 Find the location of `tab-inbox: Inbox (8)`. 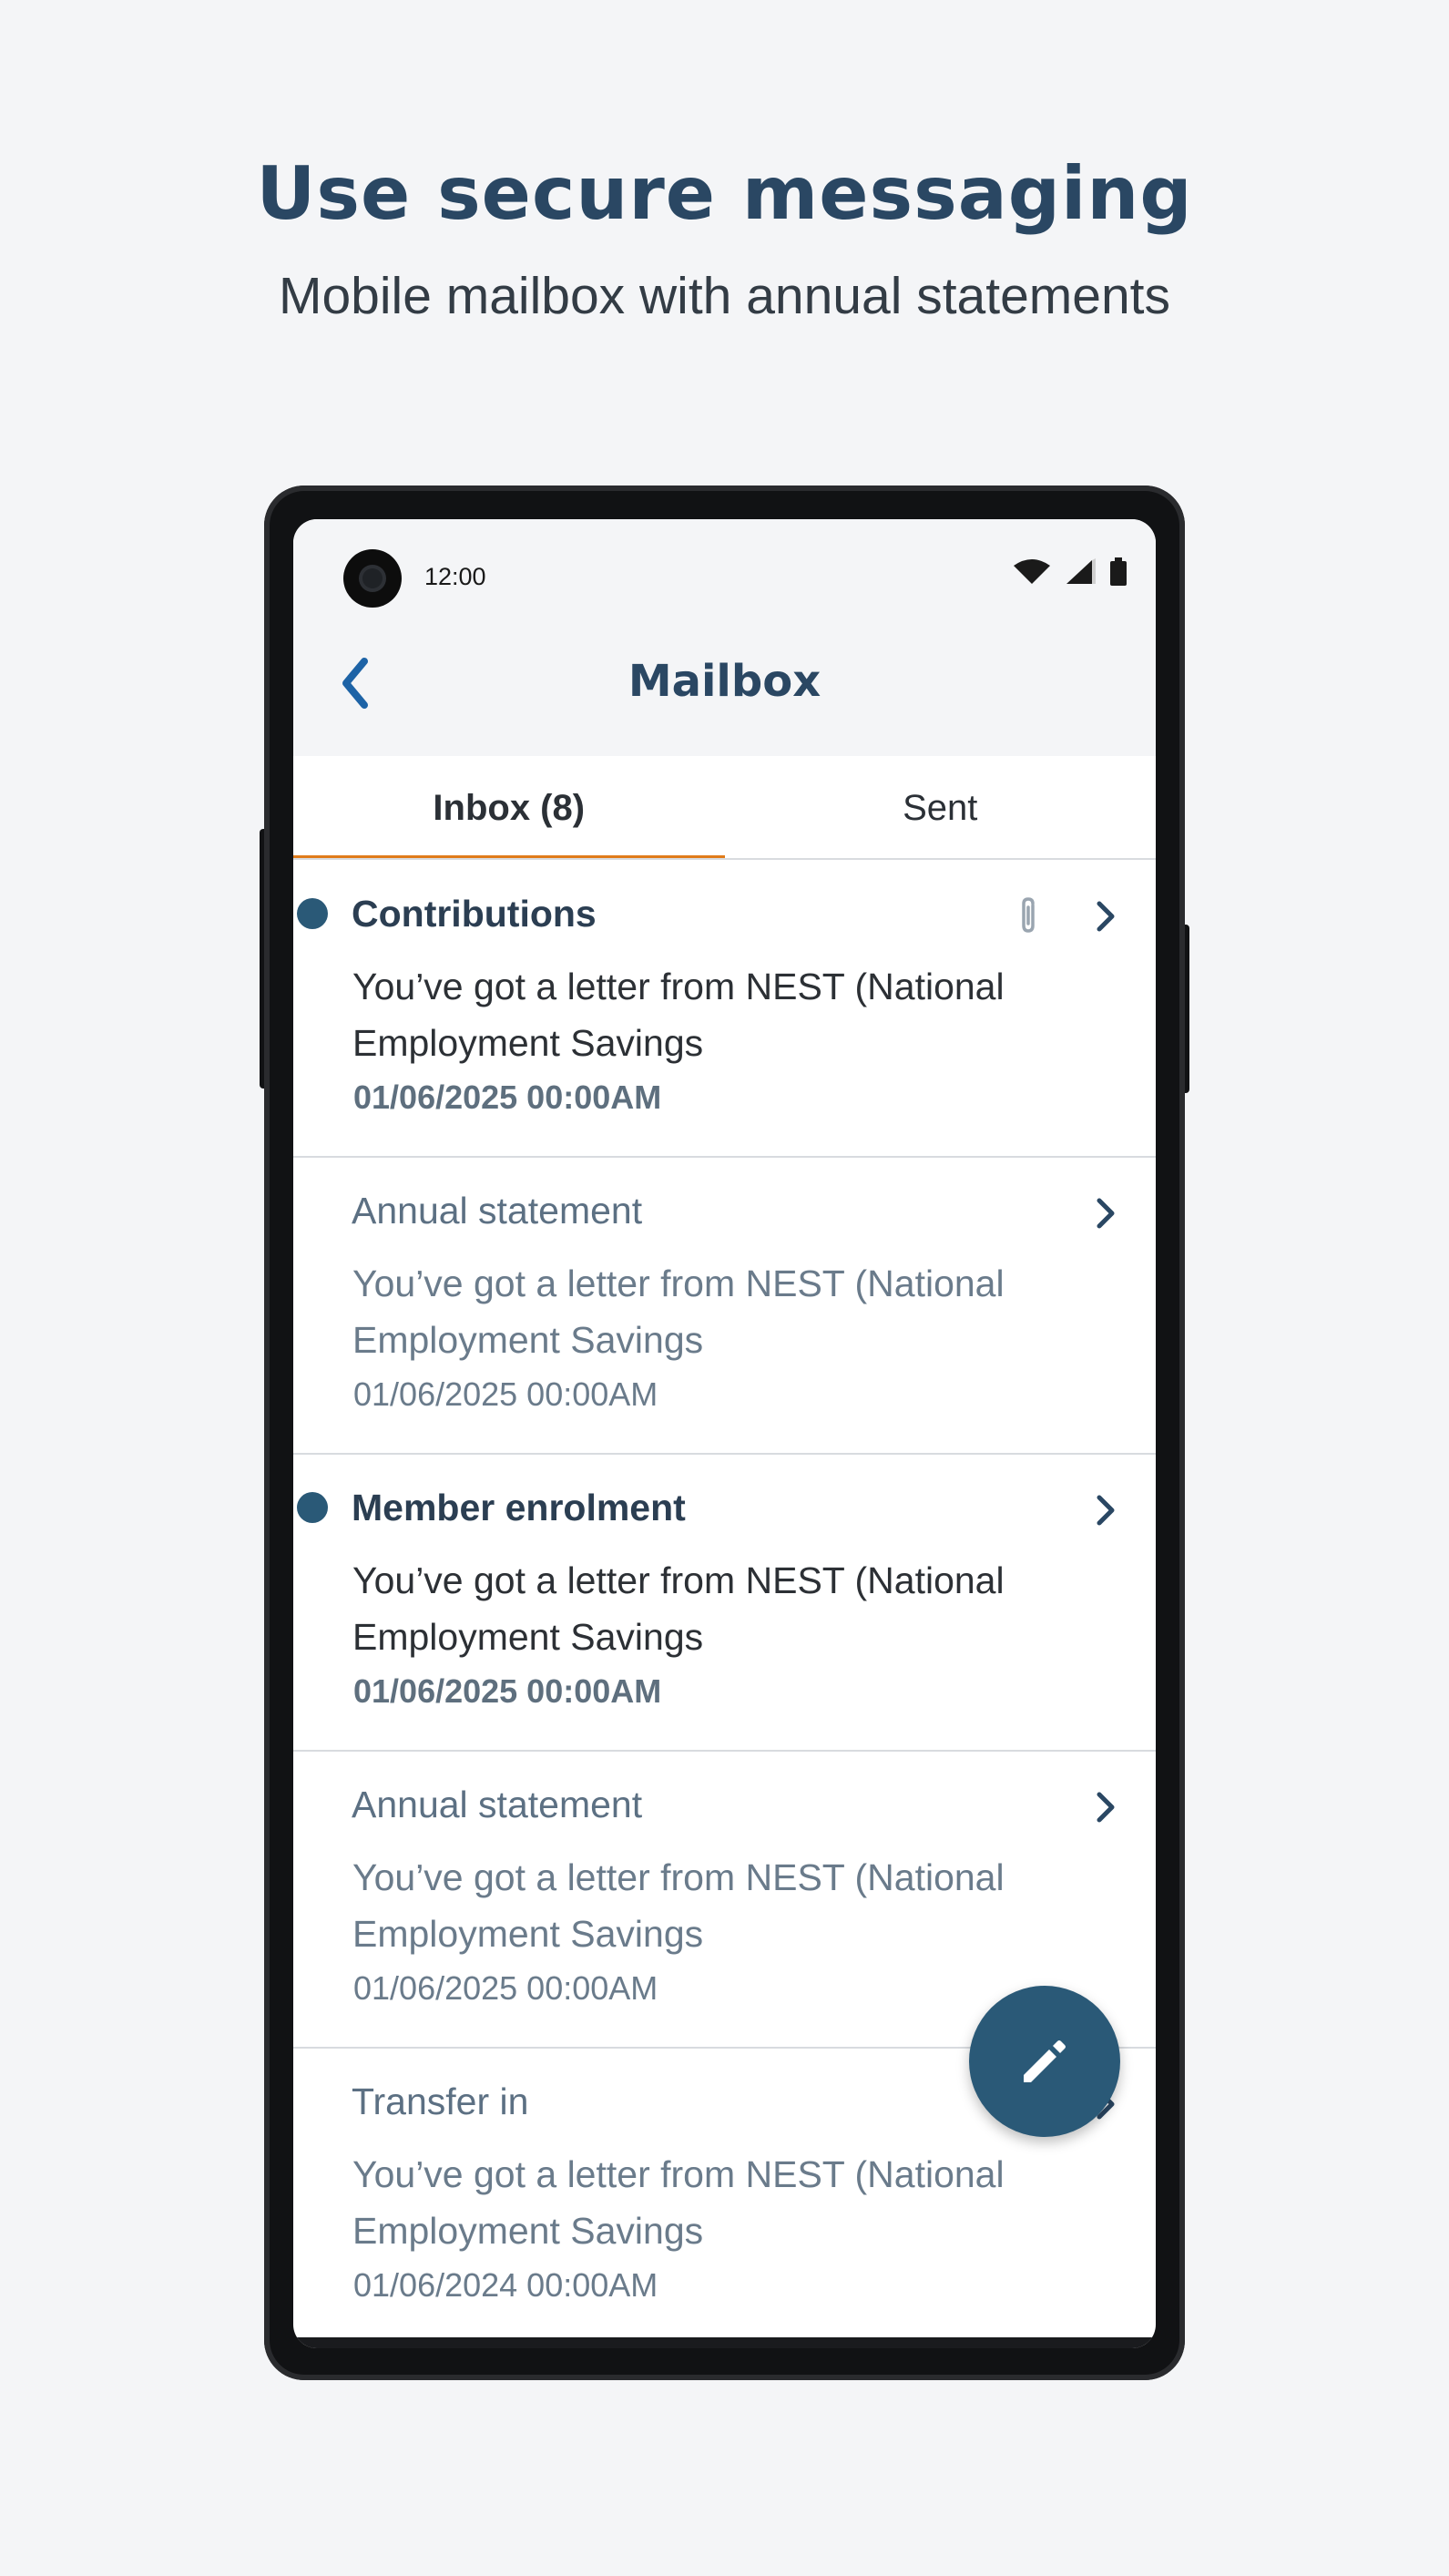

tab-inbox: Inbox (8) is located at coordinates (509, 808).